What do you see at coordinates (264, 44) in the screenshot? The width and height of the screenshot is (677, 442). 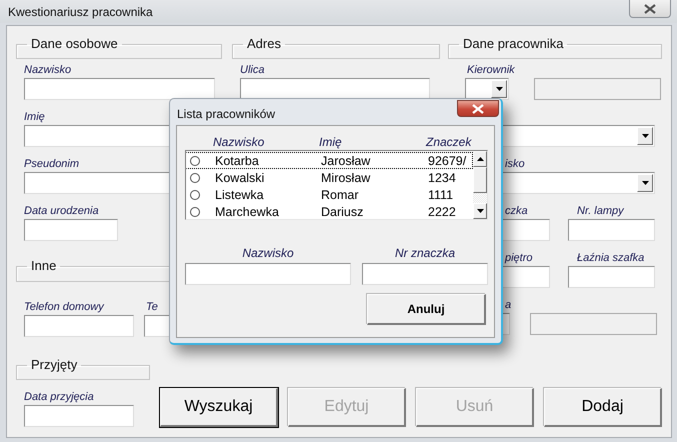 I see `group-title: Adres` at bounding box center [264, 44].